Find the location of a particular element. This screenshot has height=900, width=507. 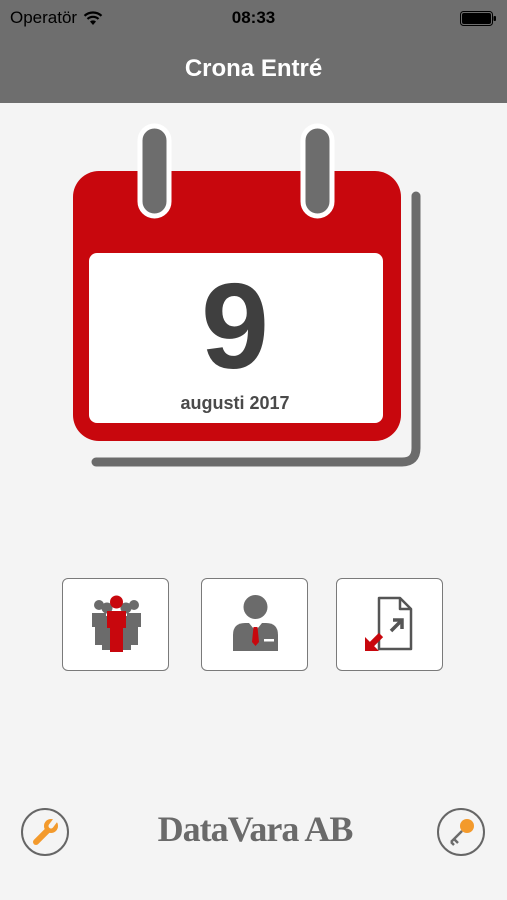

import-document-icon is located at coordinates (389, 623).